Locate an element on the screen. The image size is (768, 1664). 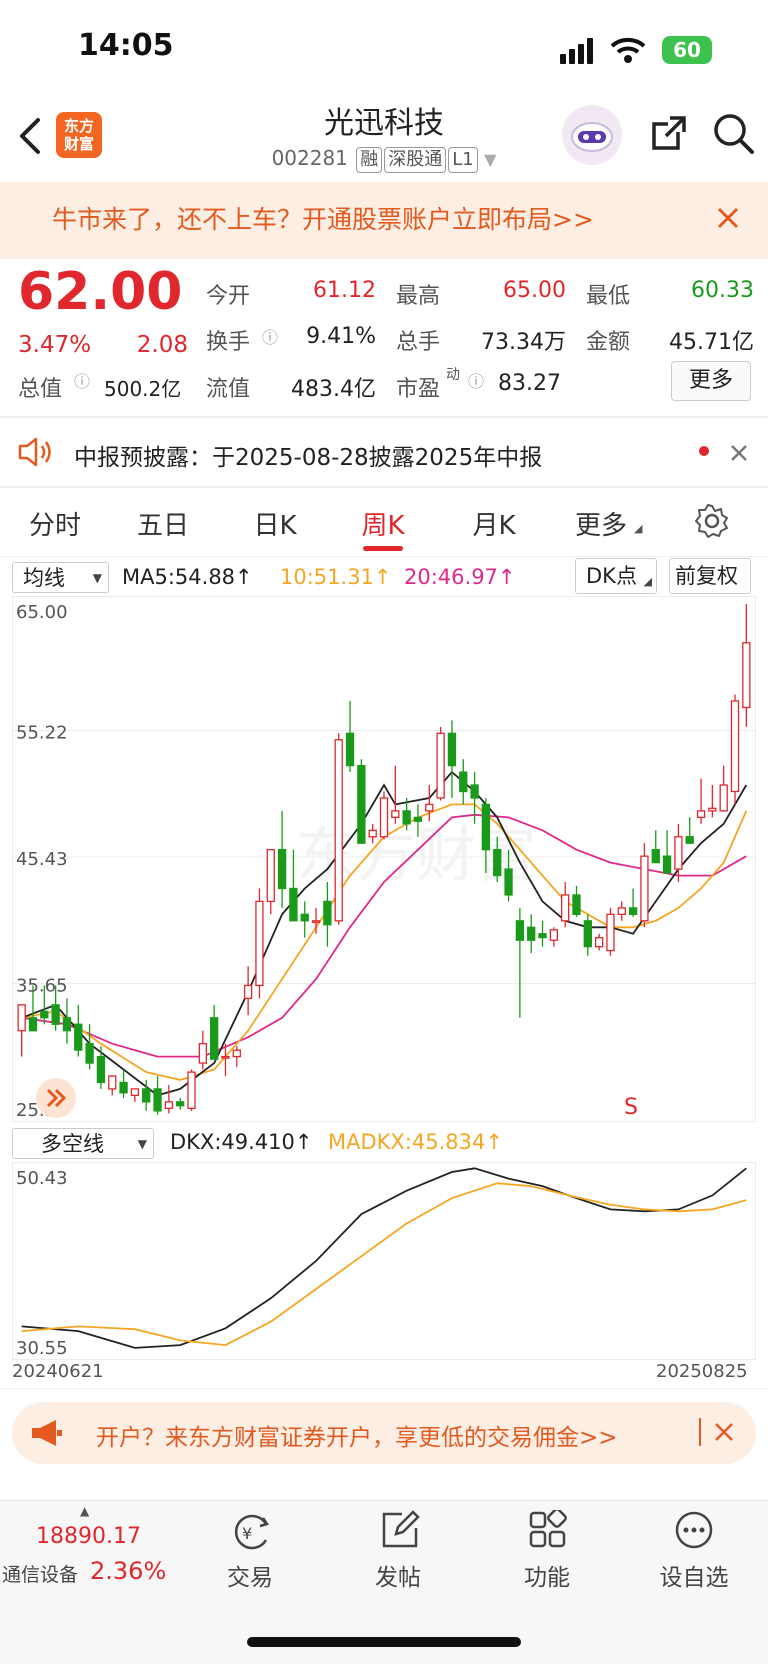
ma10-label: 10:51.31↑ is located at coordinates (336, 577).